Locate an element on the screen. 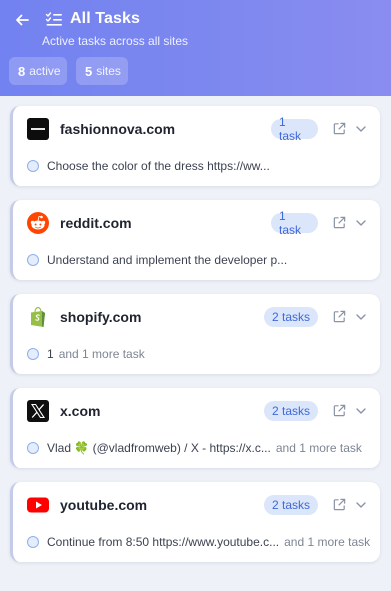 The height and width of the screenshot is (591, 391). fashionnova-logo-icon is located at coordinates (38, 129).